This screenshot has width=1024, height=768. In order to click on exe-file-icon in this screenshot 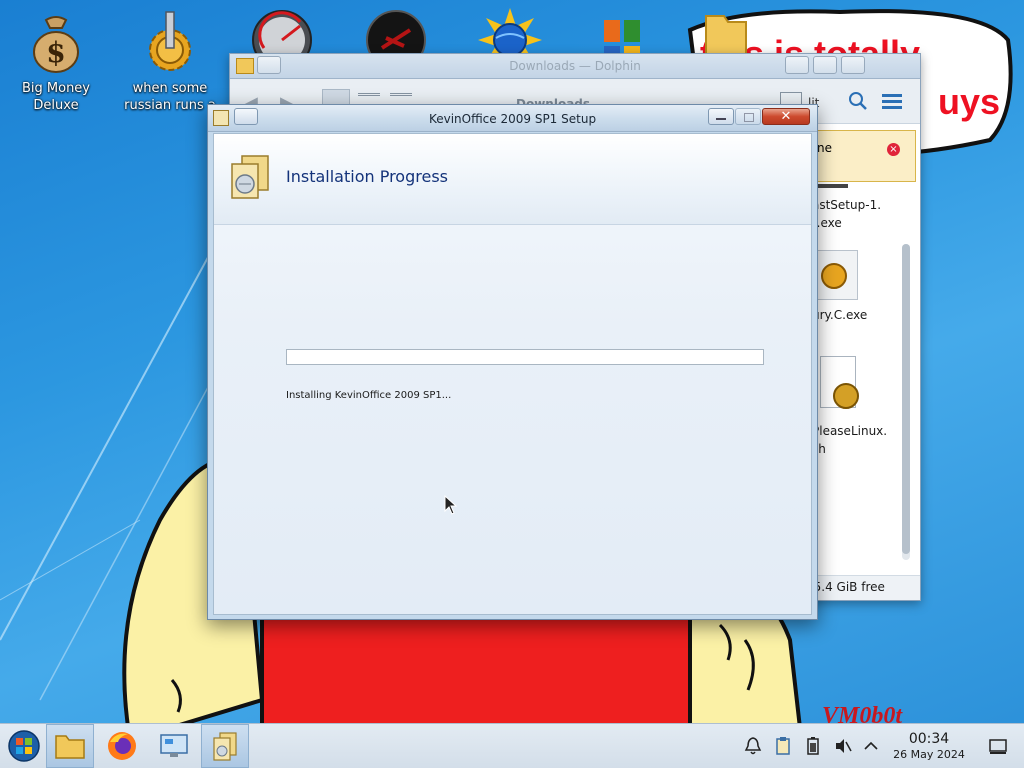, I will do `click(835, 275)`.